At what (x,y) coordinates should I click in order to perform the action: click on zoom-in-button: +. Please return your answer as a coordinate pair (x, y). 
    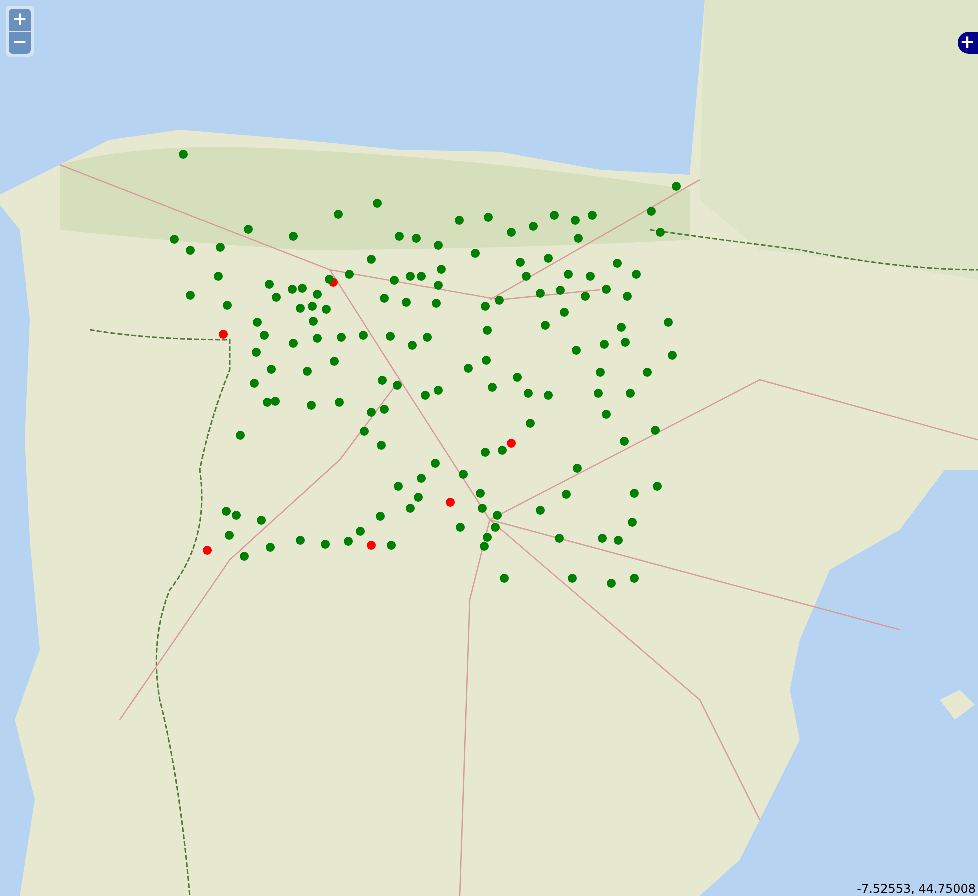
    Looking at the image, I should click on (20, 20).